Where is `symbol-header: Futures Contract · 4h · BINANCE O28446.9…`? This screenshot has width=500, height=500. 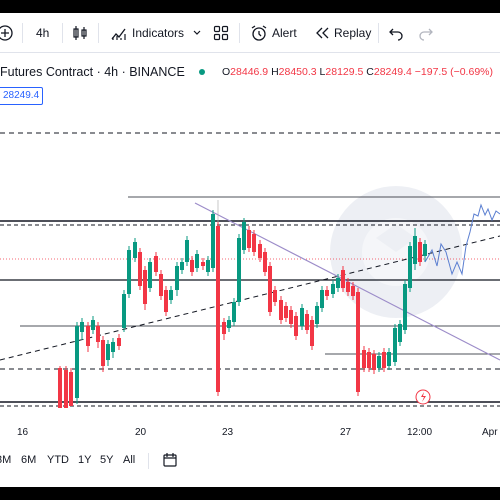 symbol-header: Futures Contract · 4h · BINANCE O28446.9… is located at coordinates (250, 75).